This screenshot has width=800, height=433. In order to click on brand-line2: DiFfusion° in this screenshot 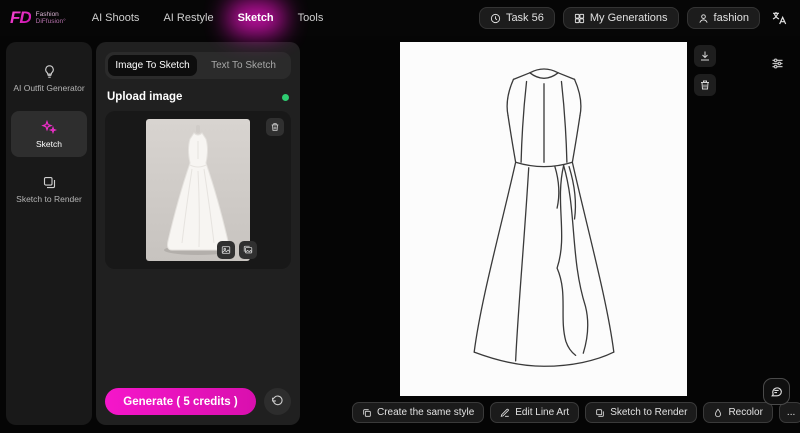, I will do `click(50, 21)`.